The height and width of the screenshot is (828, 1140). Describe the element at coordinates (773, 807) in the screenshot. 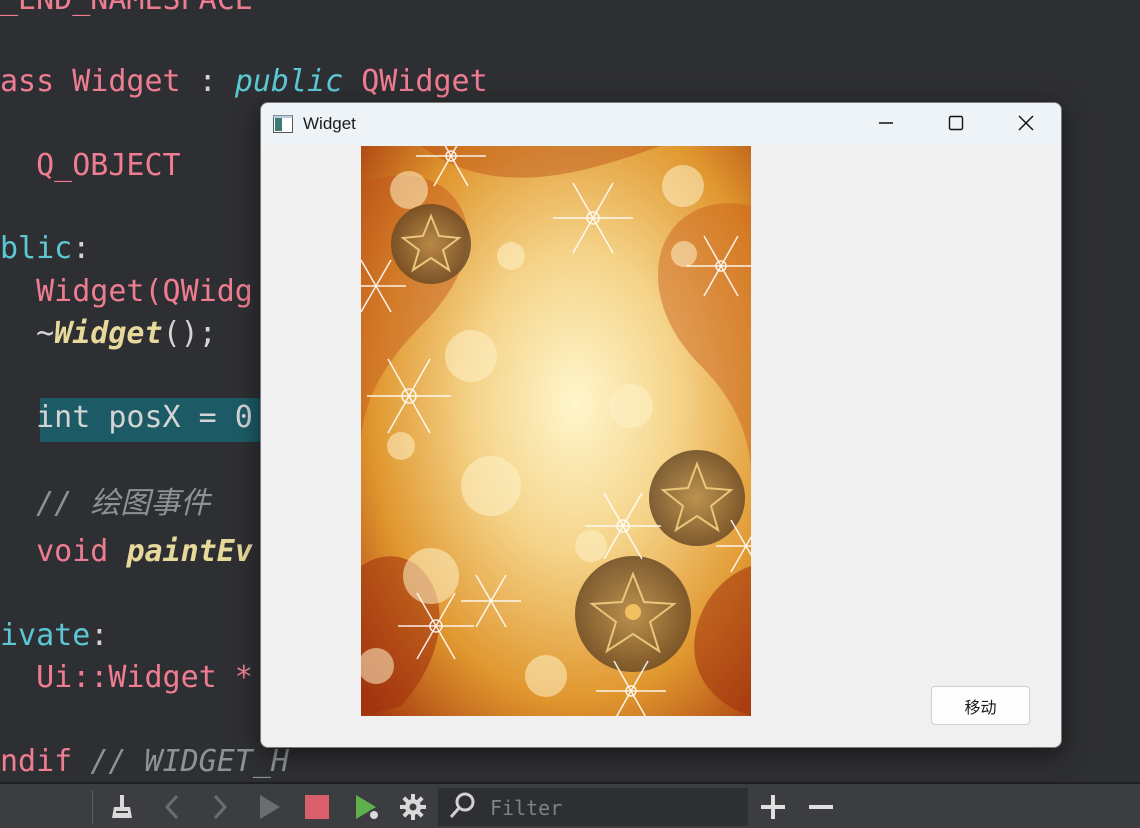

I see `add-icon` at that location.